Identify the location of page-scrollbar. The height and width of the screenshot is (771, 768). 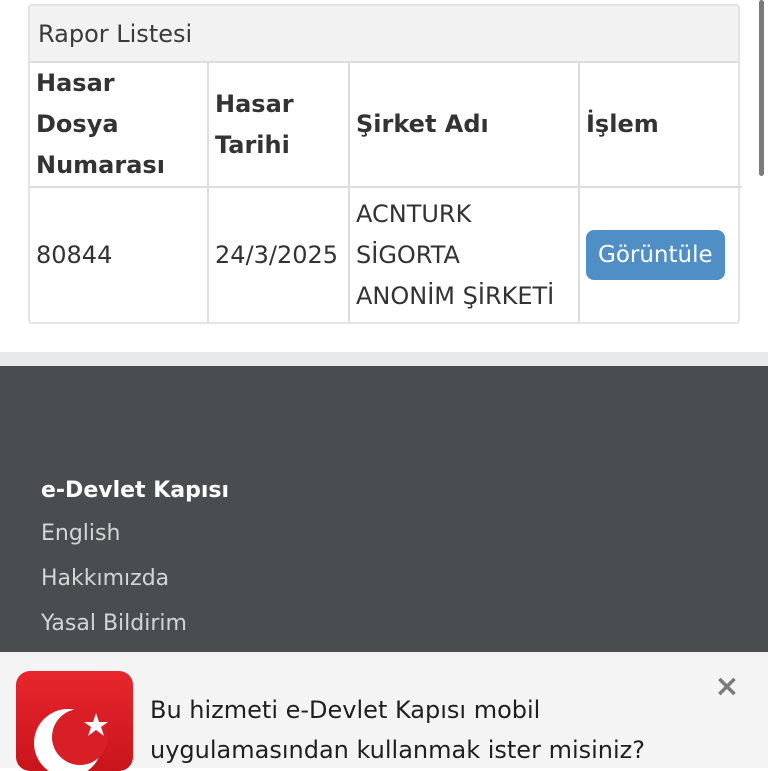
(761, 88).